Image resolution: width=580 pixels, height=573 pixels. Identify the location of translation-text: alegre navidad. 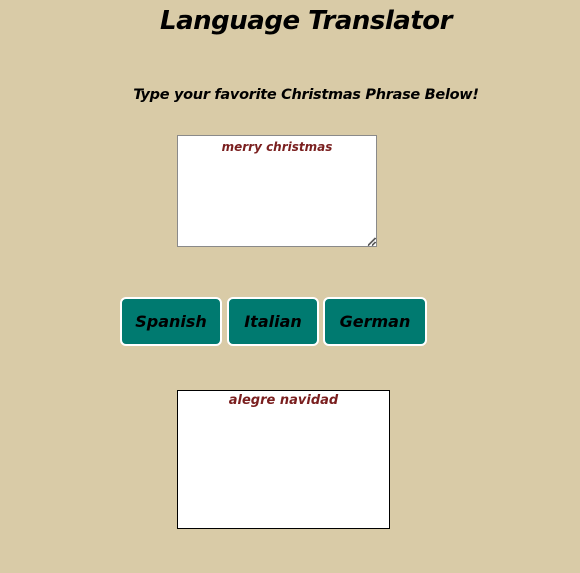
(283, 400).